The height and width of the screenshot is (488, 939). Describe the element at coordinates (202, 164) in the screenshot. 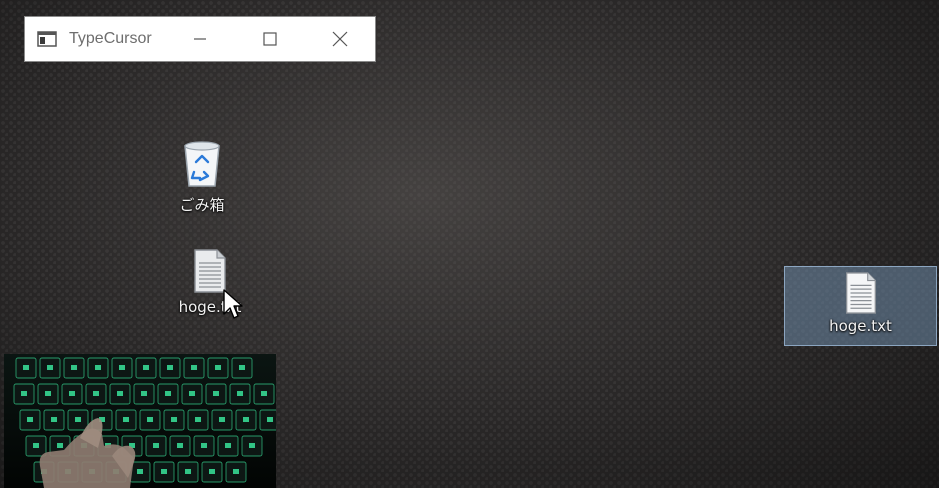

I see `recycle-bin-icon` at that location.